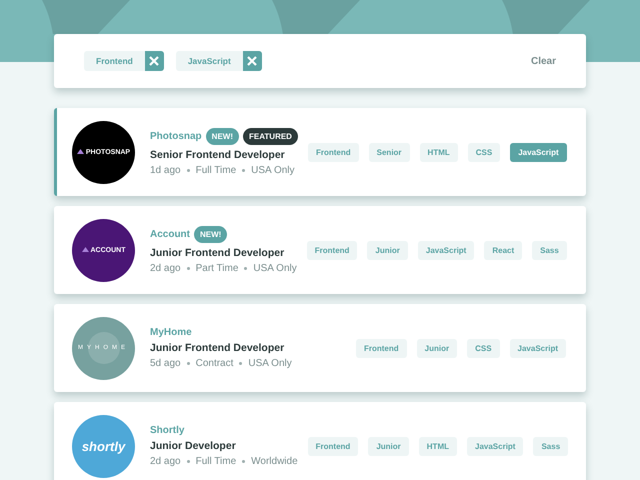 The width and height of the screenshot is (640, 480). I want to click on filter-tag-label: Frontend, so click(114, 61).